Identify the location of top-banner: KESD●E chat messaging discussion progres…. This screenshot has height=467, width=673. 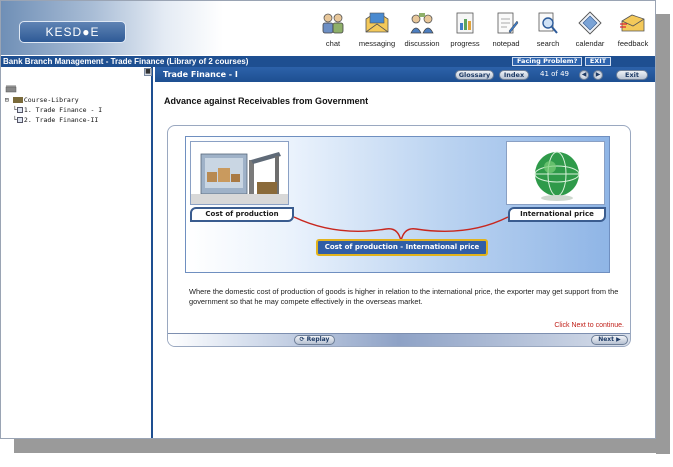
(328, 28).